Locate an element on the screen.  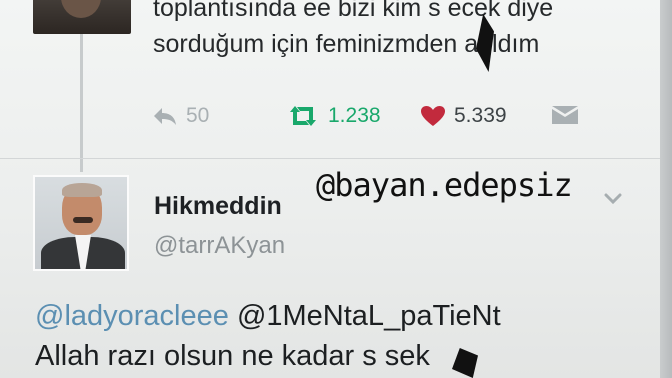
retweet-action: 1.238 is located at coordinates (333, 116).